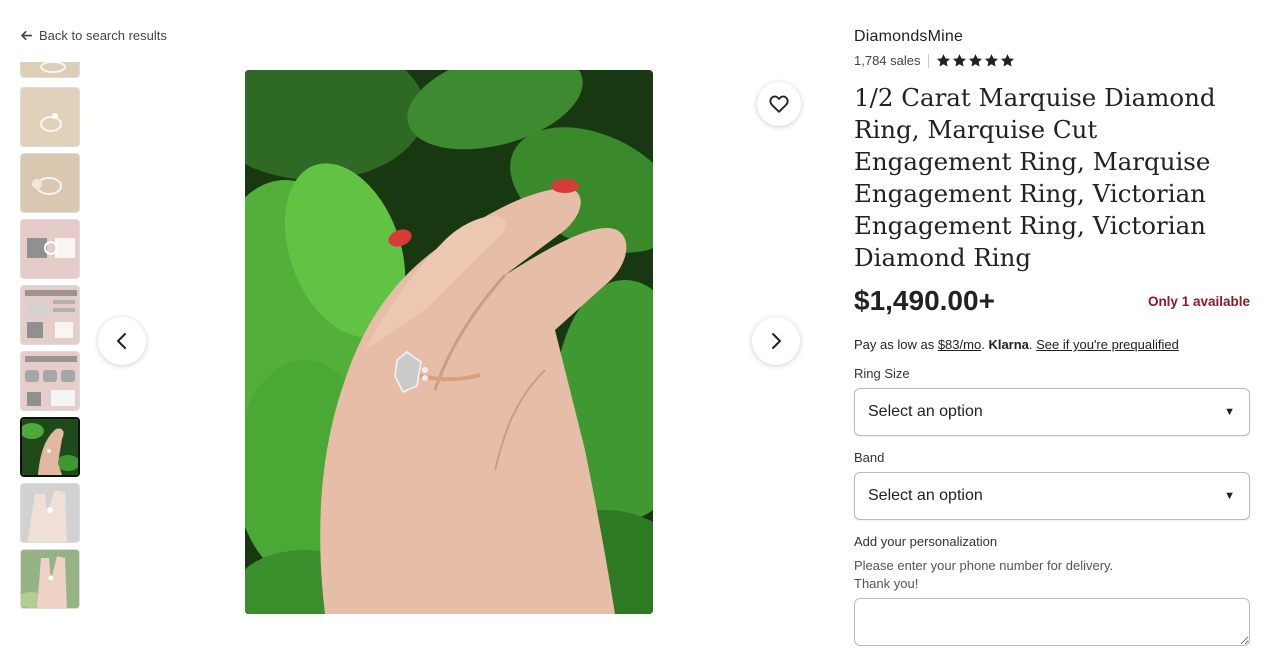 Image resolution: width=1268 pixels, height=651 pixels. I want to click on previous-image-button, so click(122, 341).